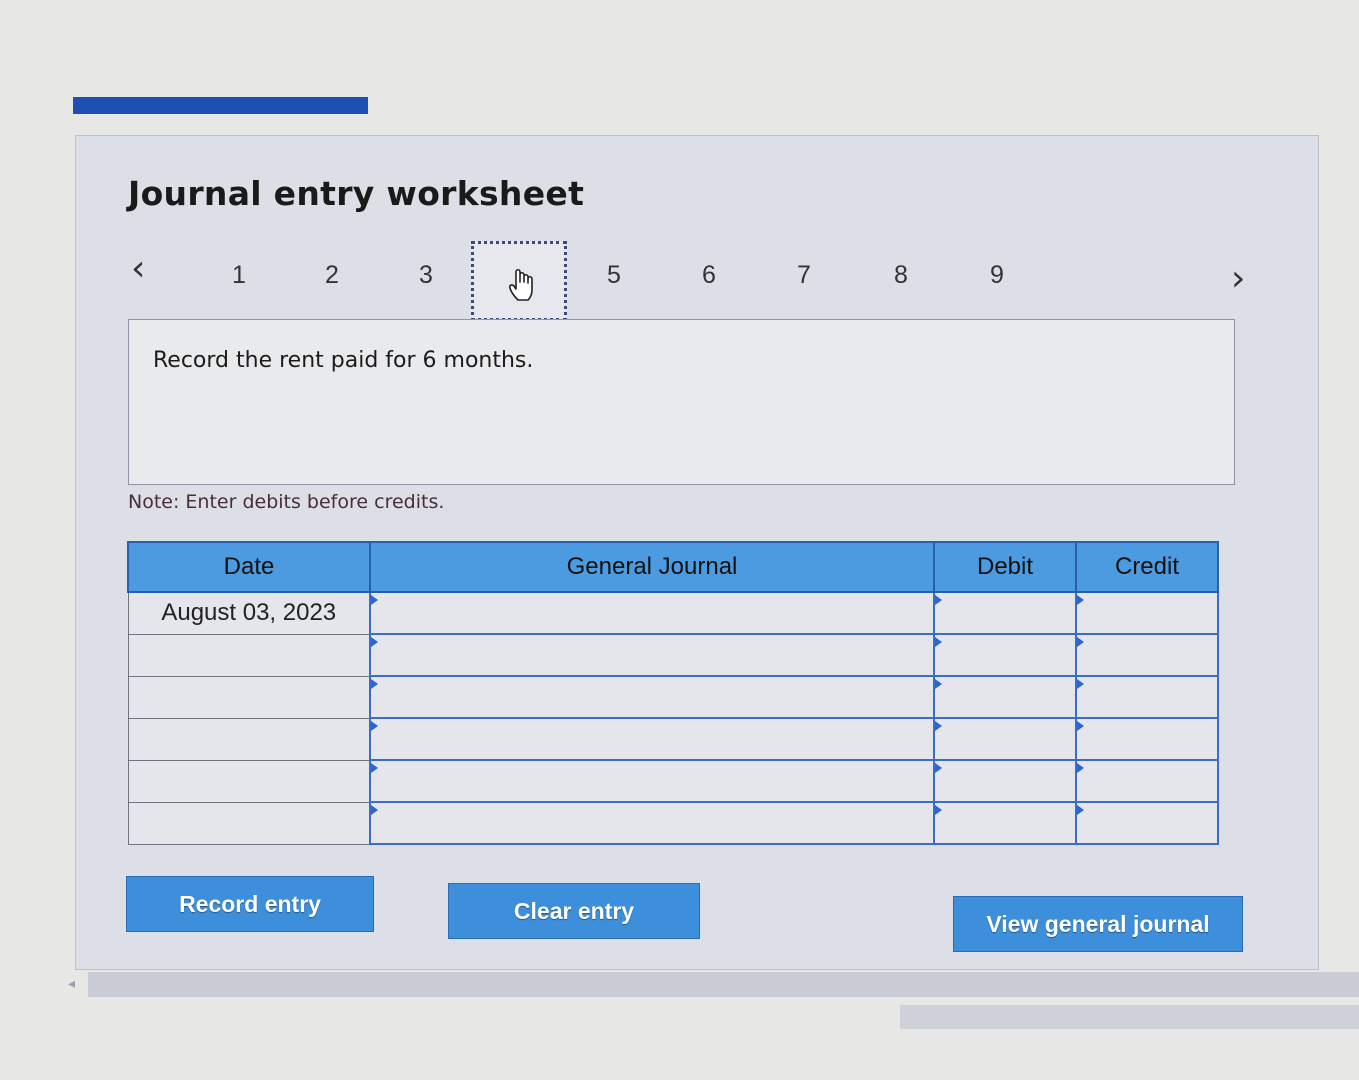 This screenshot has height=1080, width=1359. I want to click on date-cell: August 03, 2023, so click(249, 613).